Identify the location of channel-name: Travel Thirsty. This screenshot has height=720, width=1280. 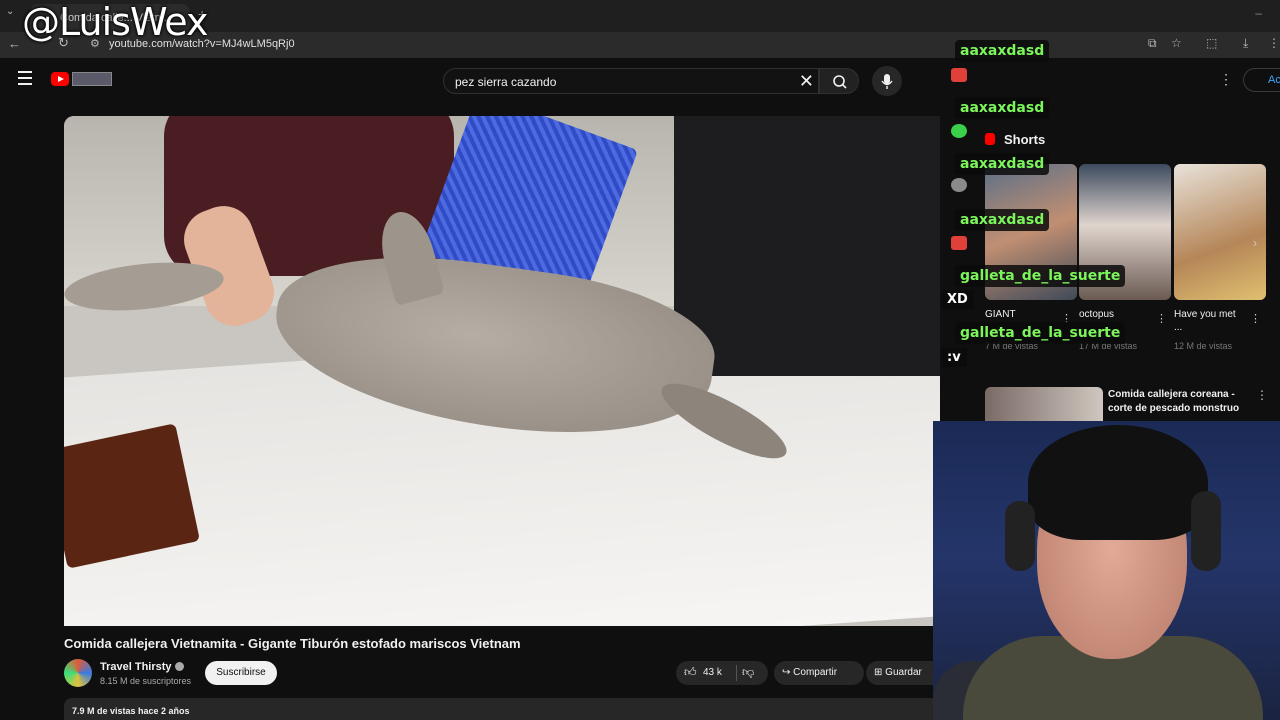
(136, 667).